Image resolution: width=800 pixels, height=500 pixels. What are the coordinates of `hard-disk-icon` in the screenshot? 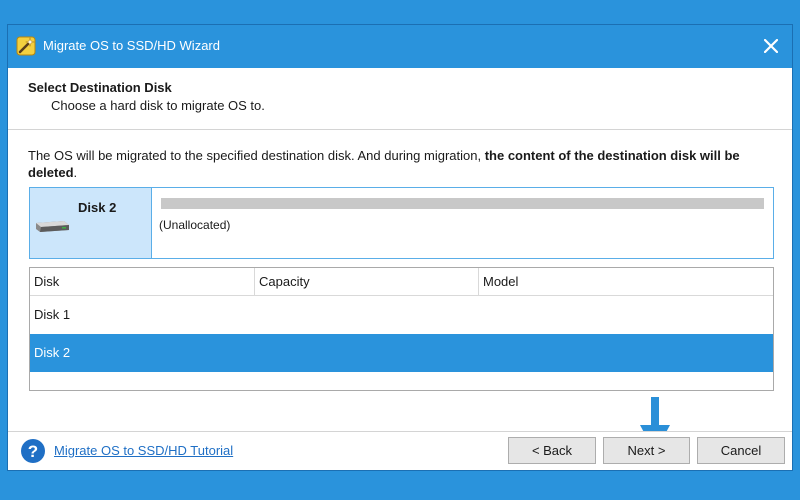 It's located at (52, 226).